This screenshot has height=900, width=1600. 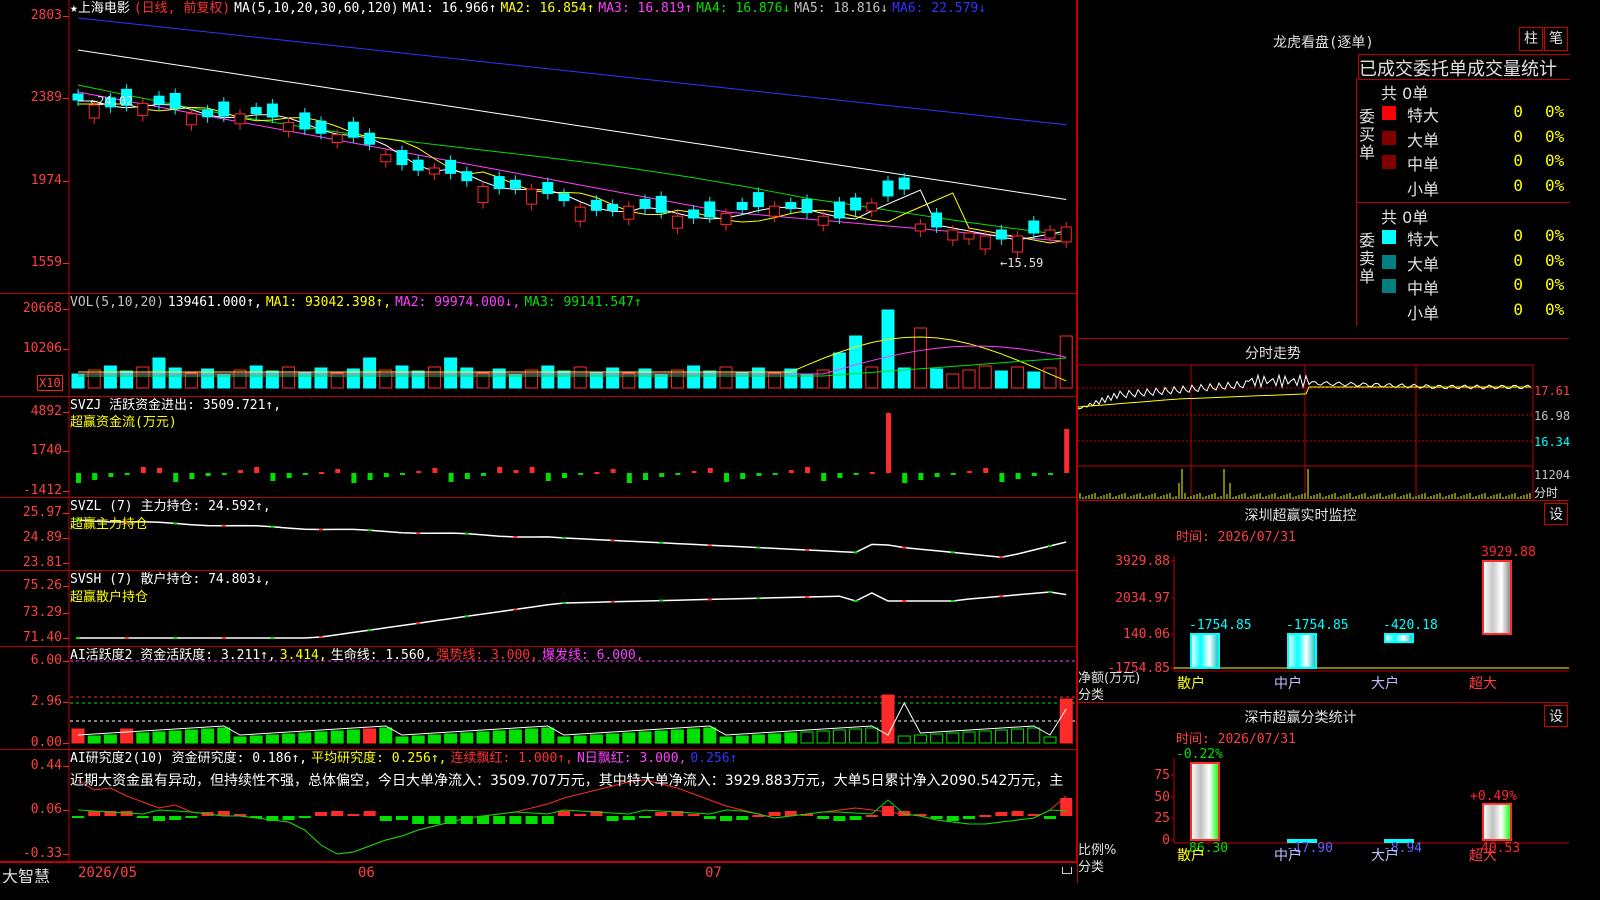 I want to click on intraday-panel: 分时走势 17.61 16.98 16.34 11204 分时, so click(x=1323, y=419).